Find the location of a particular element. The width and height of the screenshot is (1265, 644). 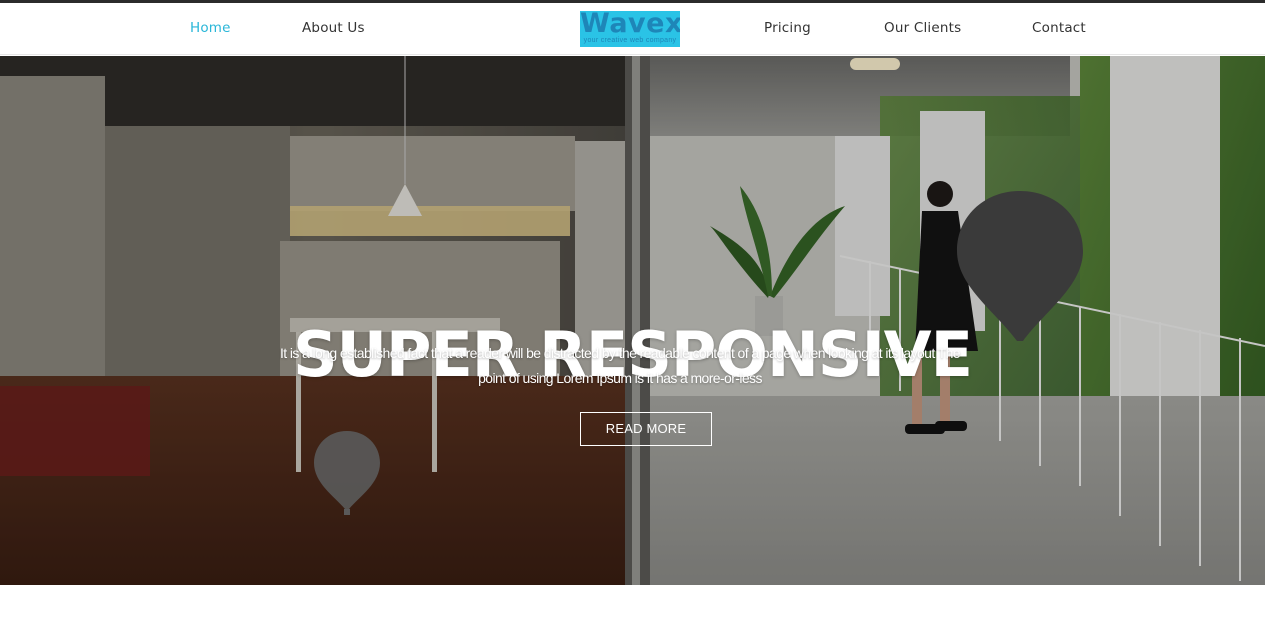

decorative-balloon-small-icon is located at coordinates (347, 473).